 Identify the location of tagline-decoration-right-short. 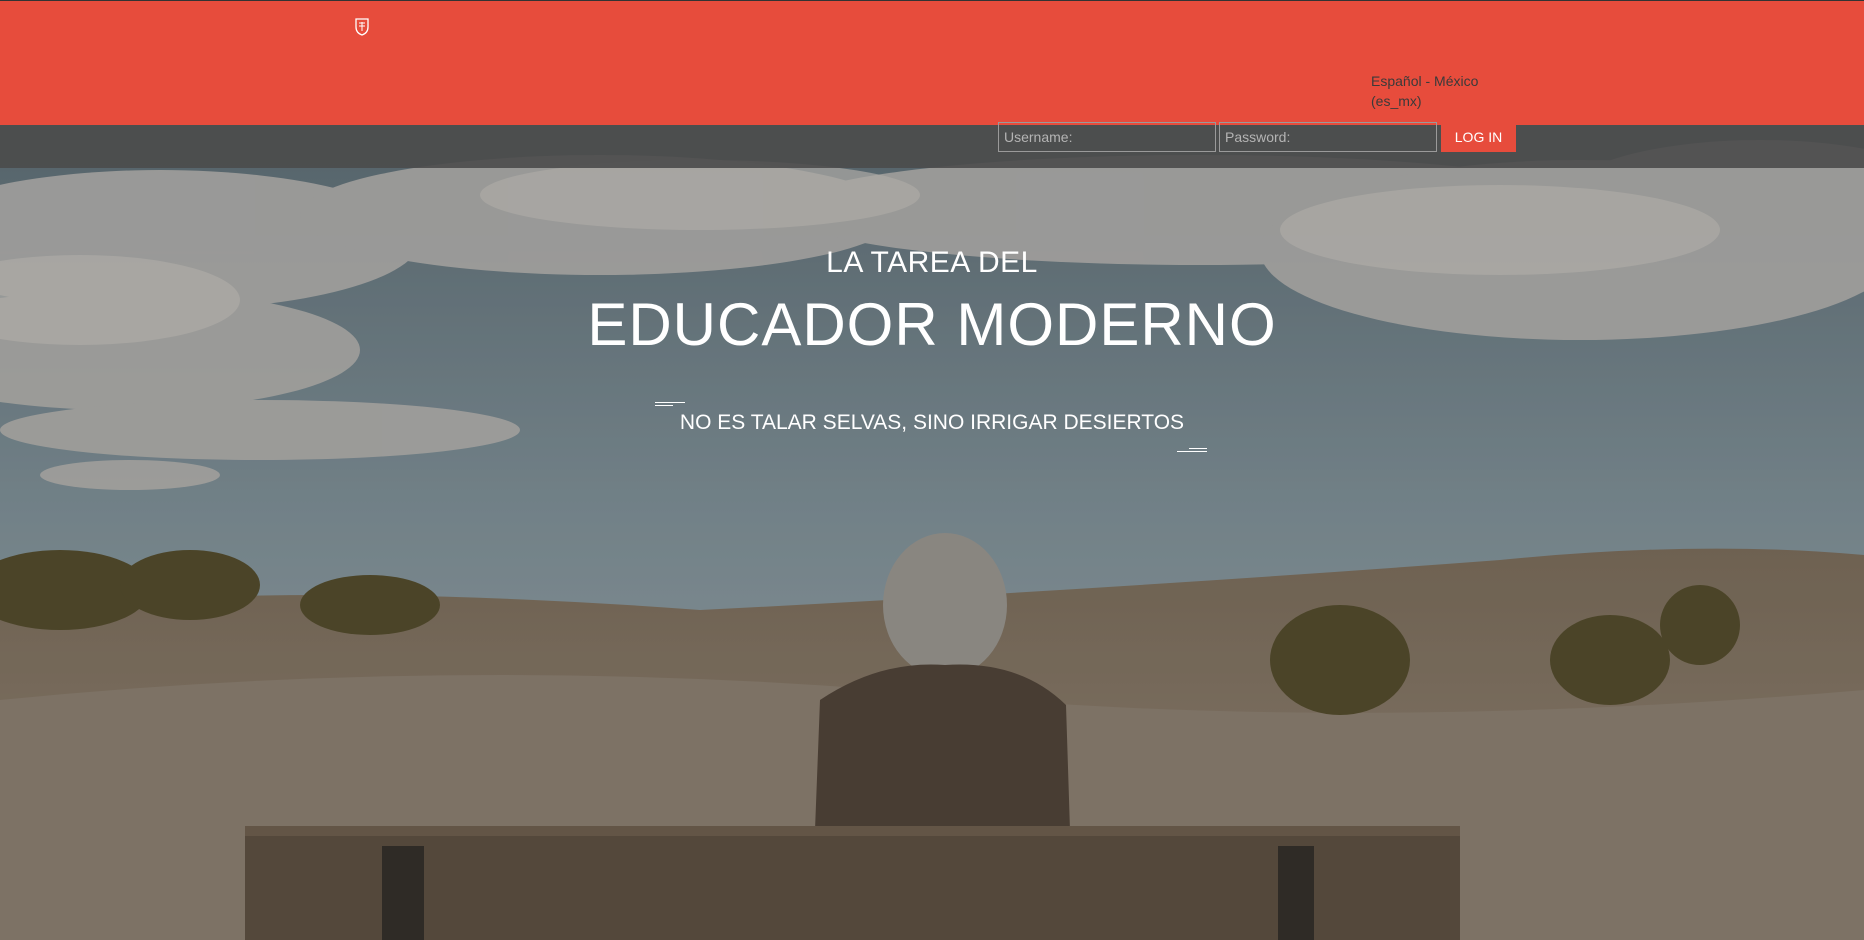
(1198, 448).